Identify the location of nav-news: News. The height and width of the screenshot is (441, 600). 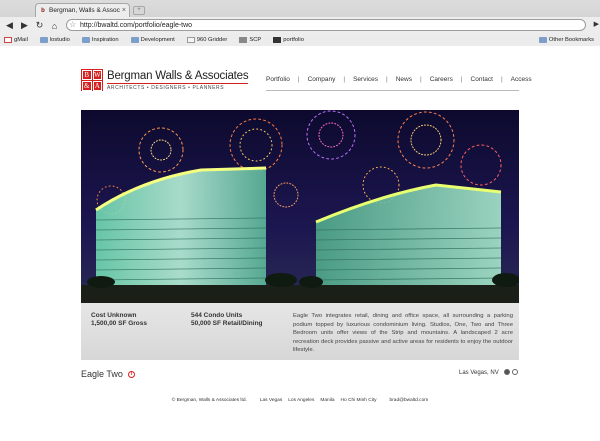
(404, 79).